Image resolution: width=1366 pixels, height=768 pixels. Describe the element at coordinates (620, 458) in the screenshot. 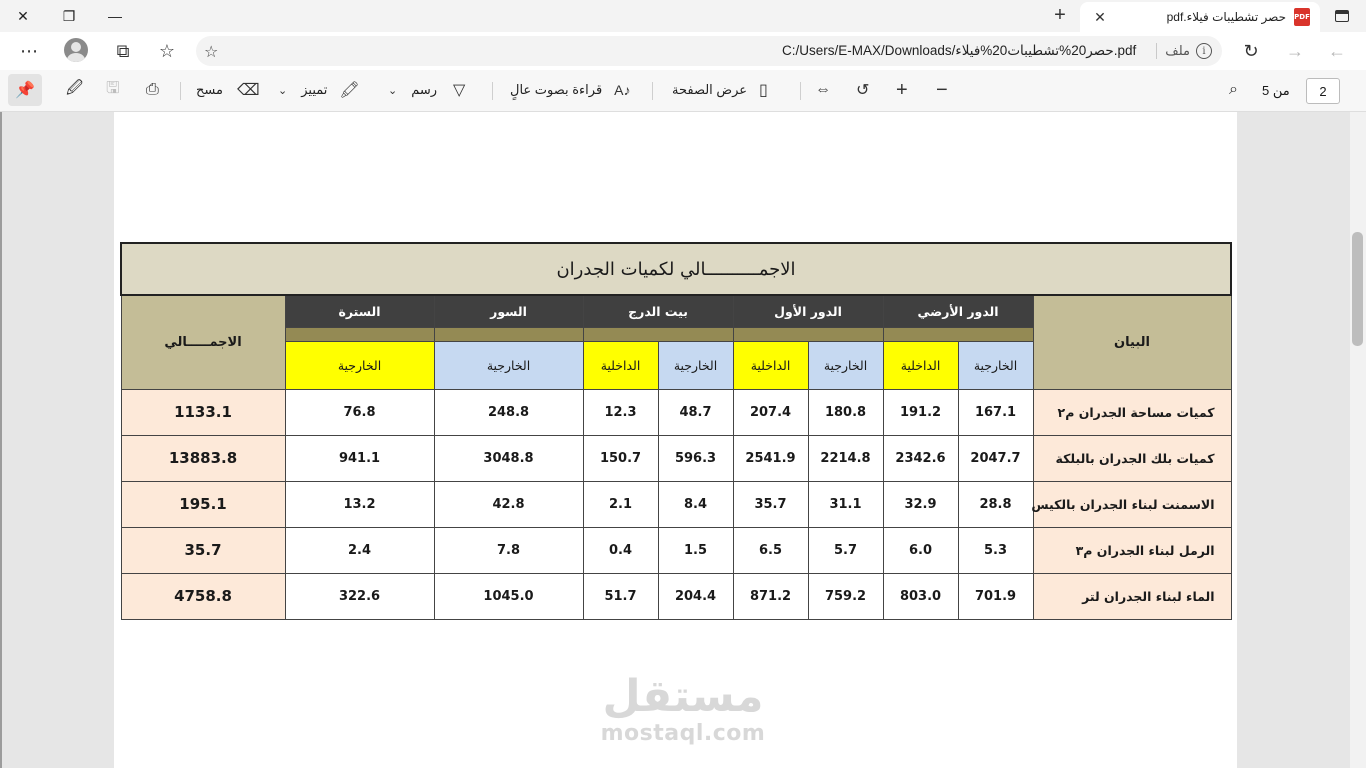

I see `value-cell: 150.7` at that location.